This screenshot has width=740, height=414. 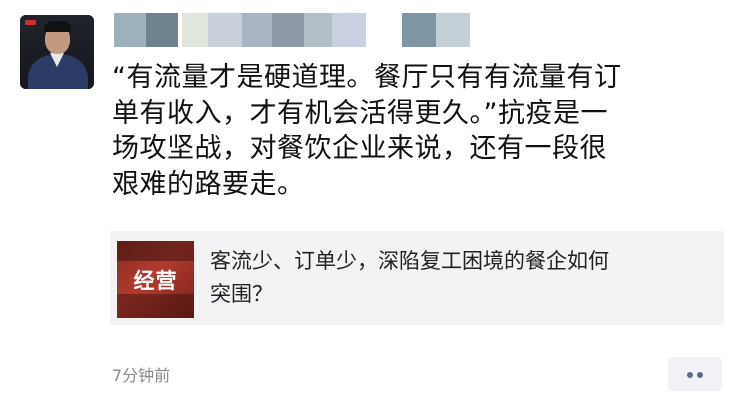 What do you see at coordinates (30, 22) in the screenshot?
I see `avatar-logo-mark` at bounding box center [30, 22].